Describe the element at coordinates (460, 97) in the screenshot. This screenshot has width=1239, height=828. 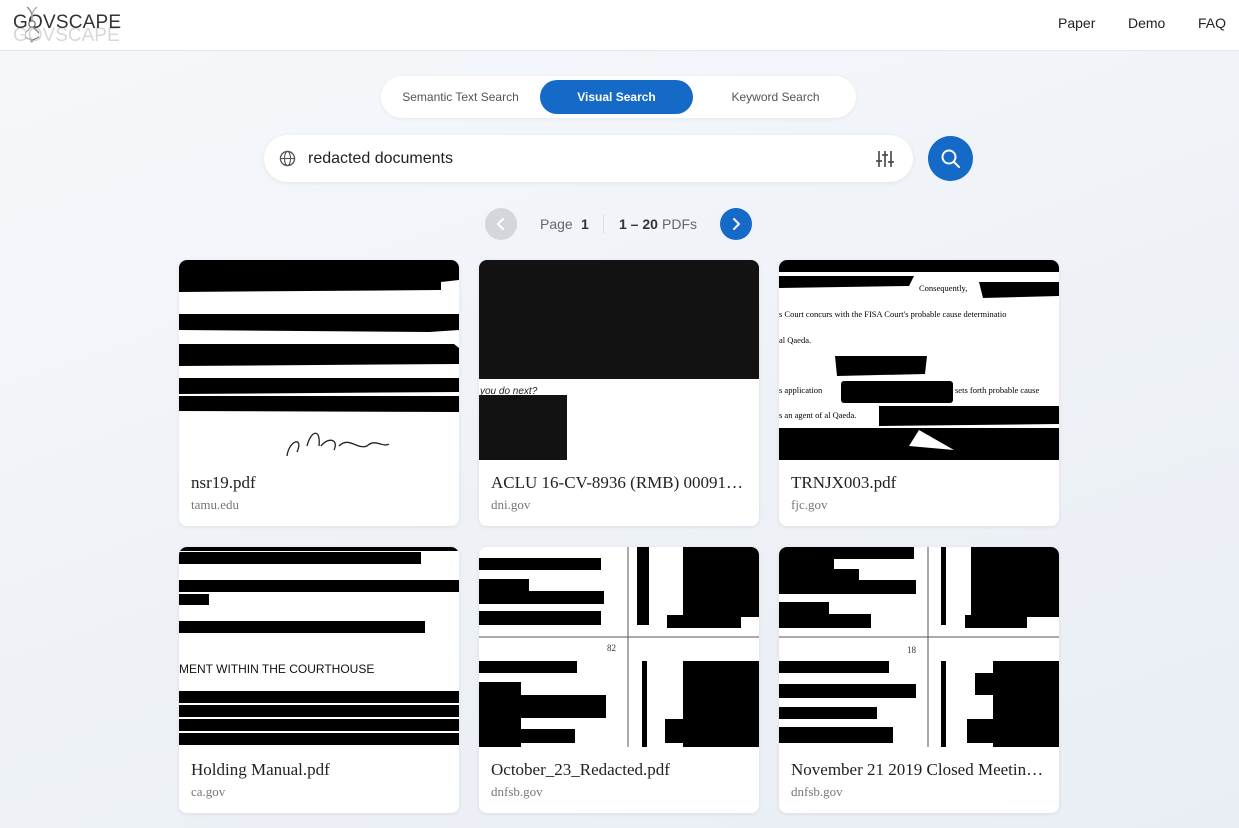
I see `tab-semantic-text-search: Semantic Text Search` at that location.